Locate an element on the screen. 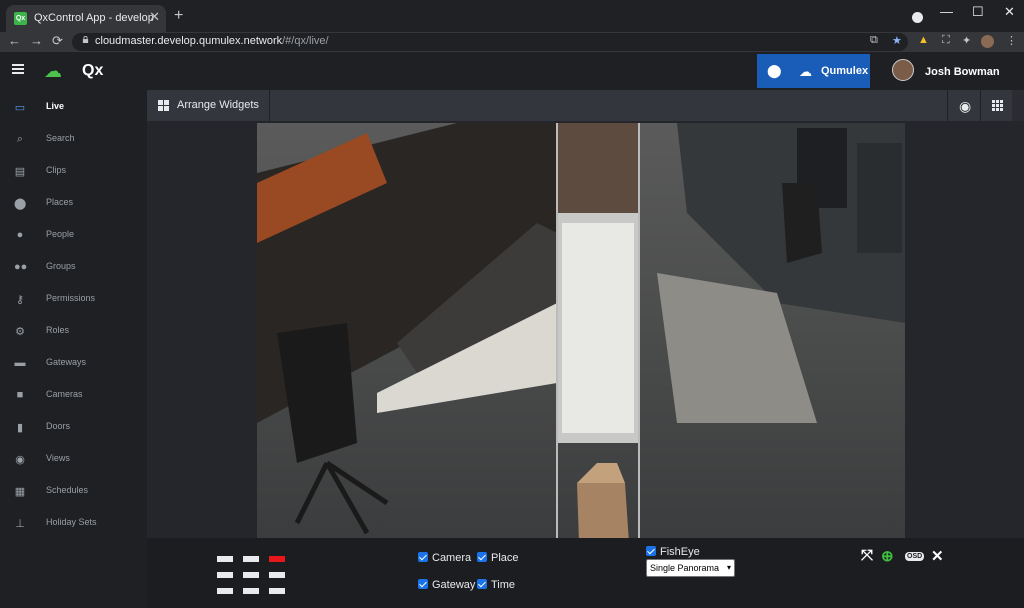 Image resolution: width=1024 pixels, height=608 pixels. bookmark-star-icon: ★ is located at coordinates (897, 40).